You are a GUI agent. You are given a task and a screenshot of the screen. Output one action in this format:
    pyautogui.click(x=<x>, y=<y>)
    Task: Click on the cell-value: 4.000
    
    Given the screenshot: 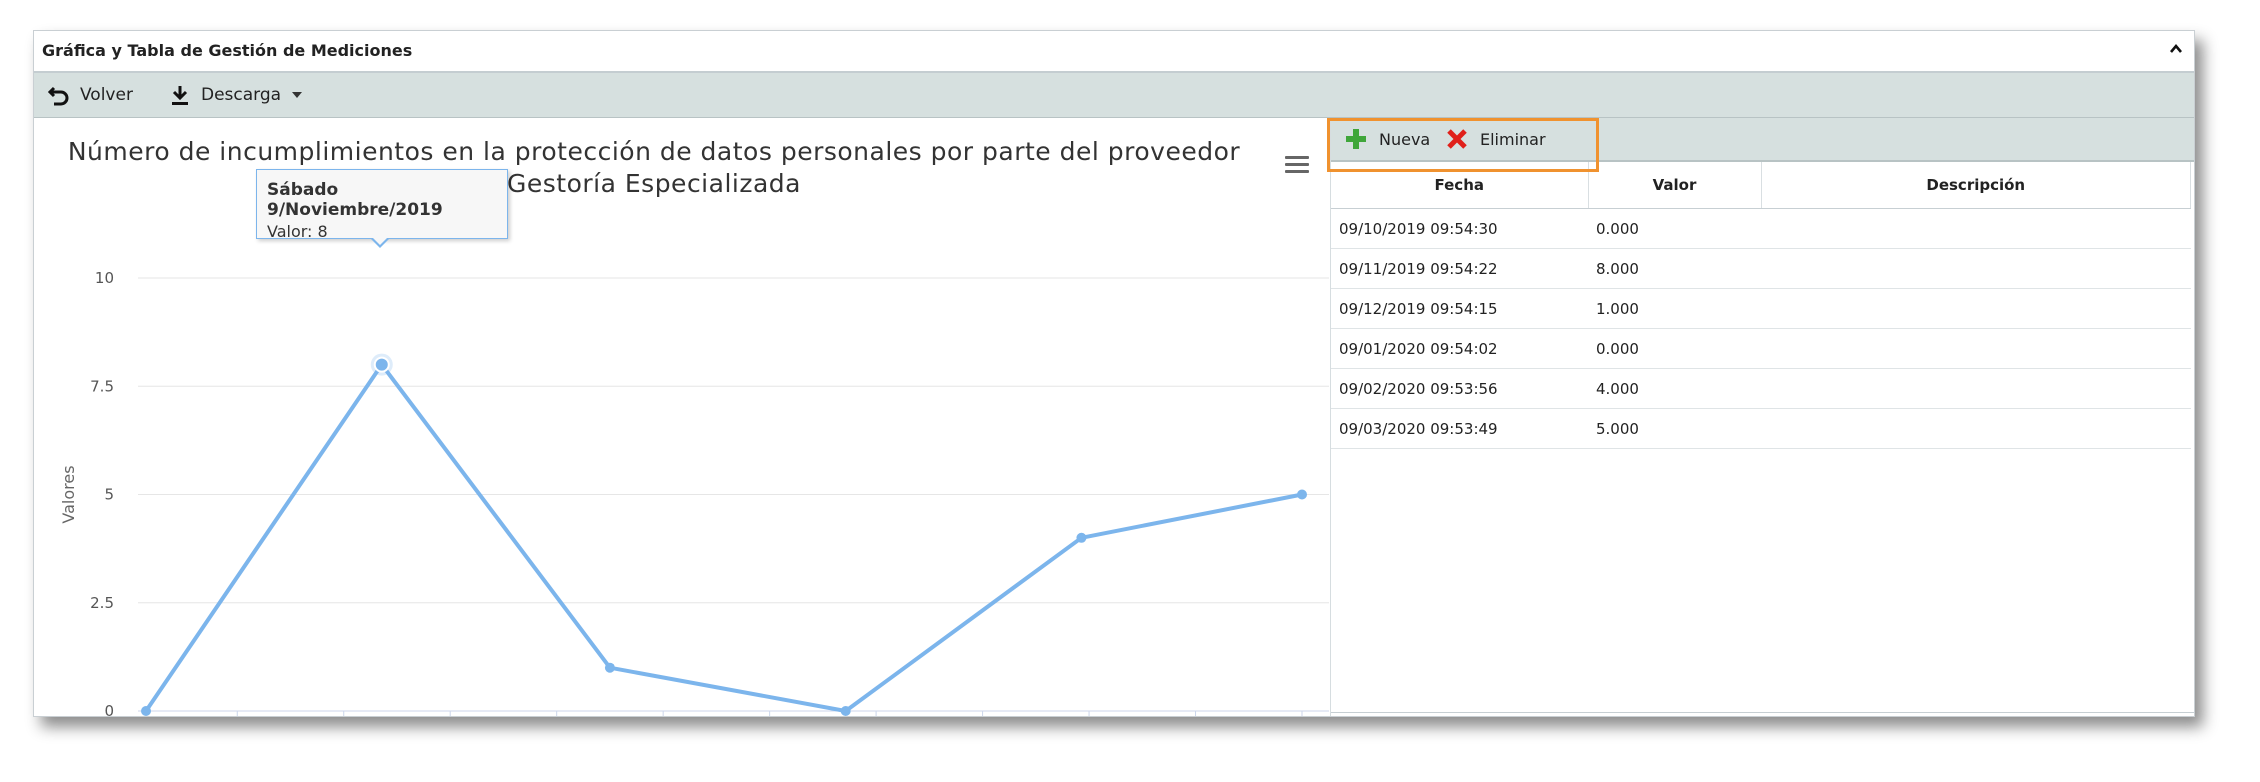 What is the action you would take?
    pyautogui.click(x=1674, y=388)
    